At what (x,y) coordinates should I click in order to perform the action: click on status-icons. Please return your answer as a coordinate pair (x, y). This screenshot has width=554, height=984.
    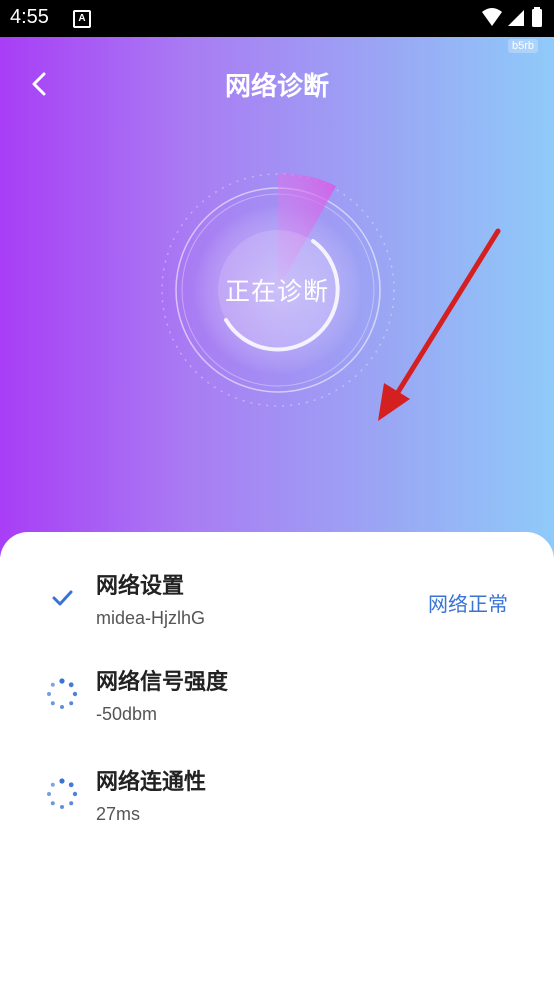
    Looking at the image, I should click on (512, 17).